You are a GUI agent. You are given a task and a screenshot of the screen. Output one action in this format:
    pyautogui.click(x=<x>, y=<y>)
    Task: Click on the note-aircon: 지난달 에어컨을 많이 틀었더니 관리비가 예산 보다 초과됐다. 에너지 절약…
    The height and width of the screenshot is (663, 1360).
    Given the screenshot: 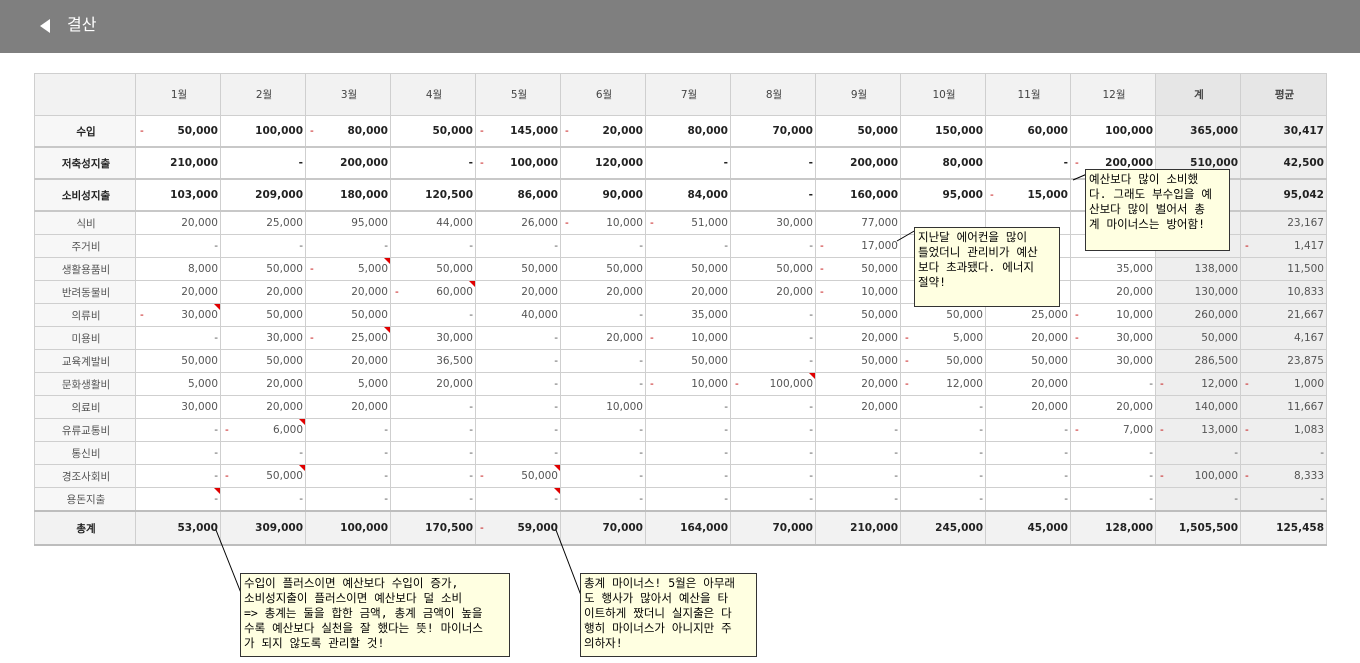 What is the action you would take?
    pyautogui.click(x=987, y=267)
    